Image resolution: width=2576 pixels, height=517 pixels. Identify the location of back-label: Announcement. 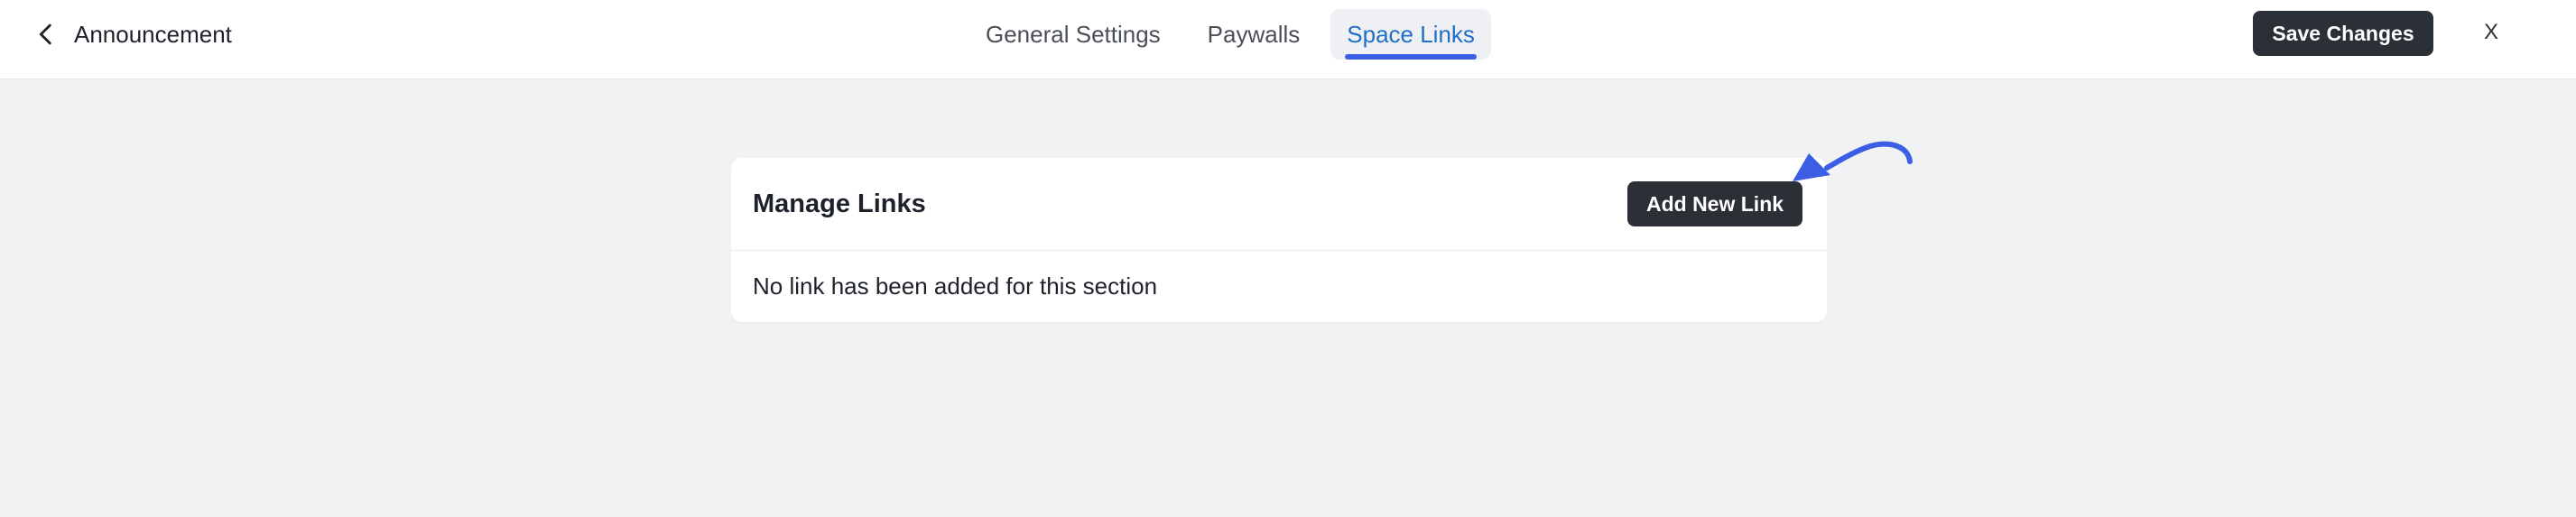
(153, 34).